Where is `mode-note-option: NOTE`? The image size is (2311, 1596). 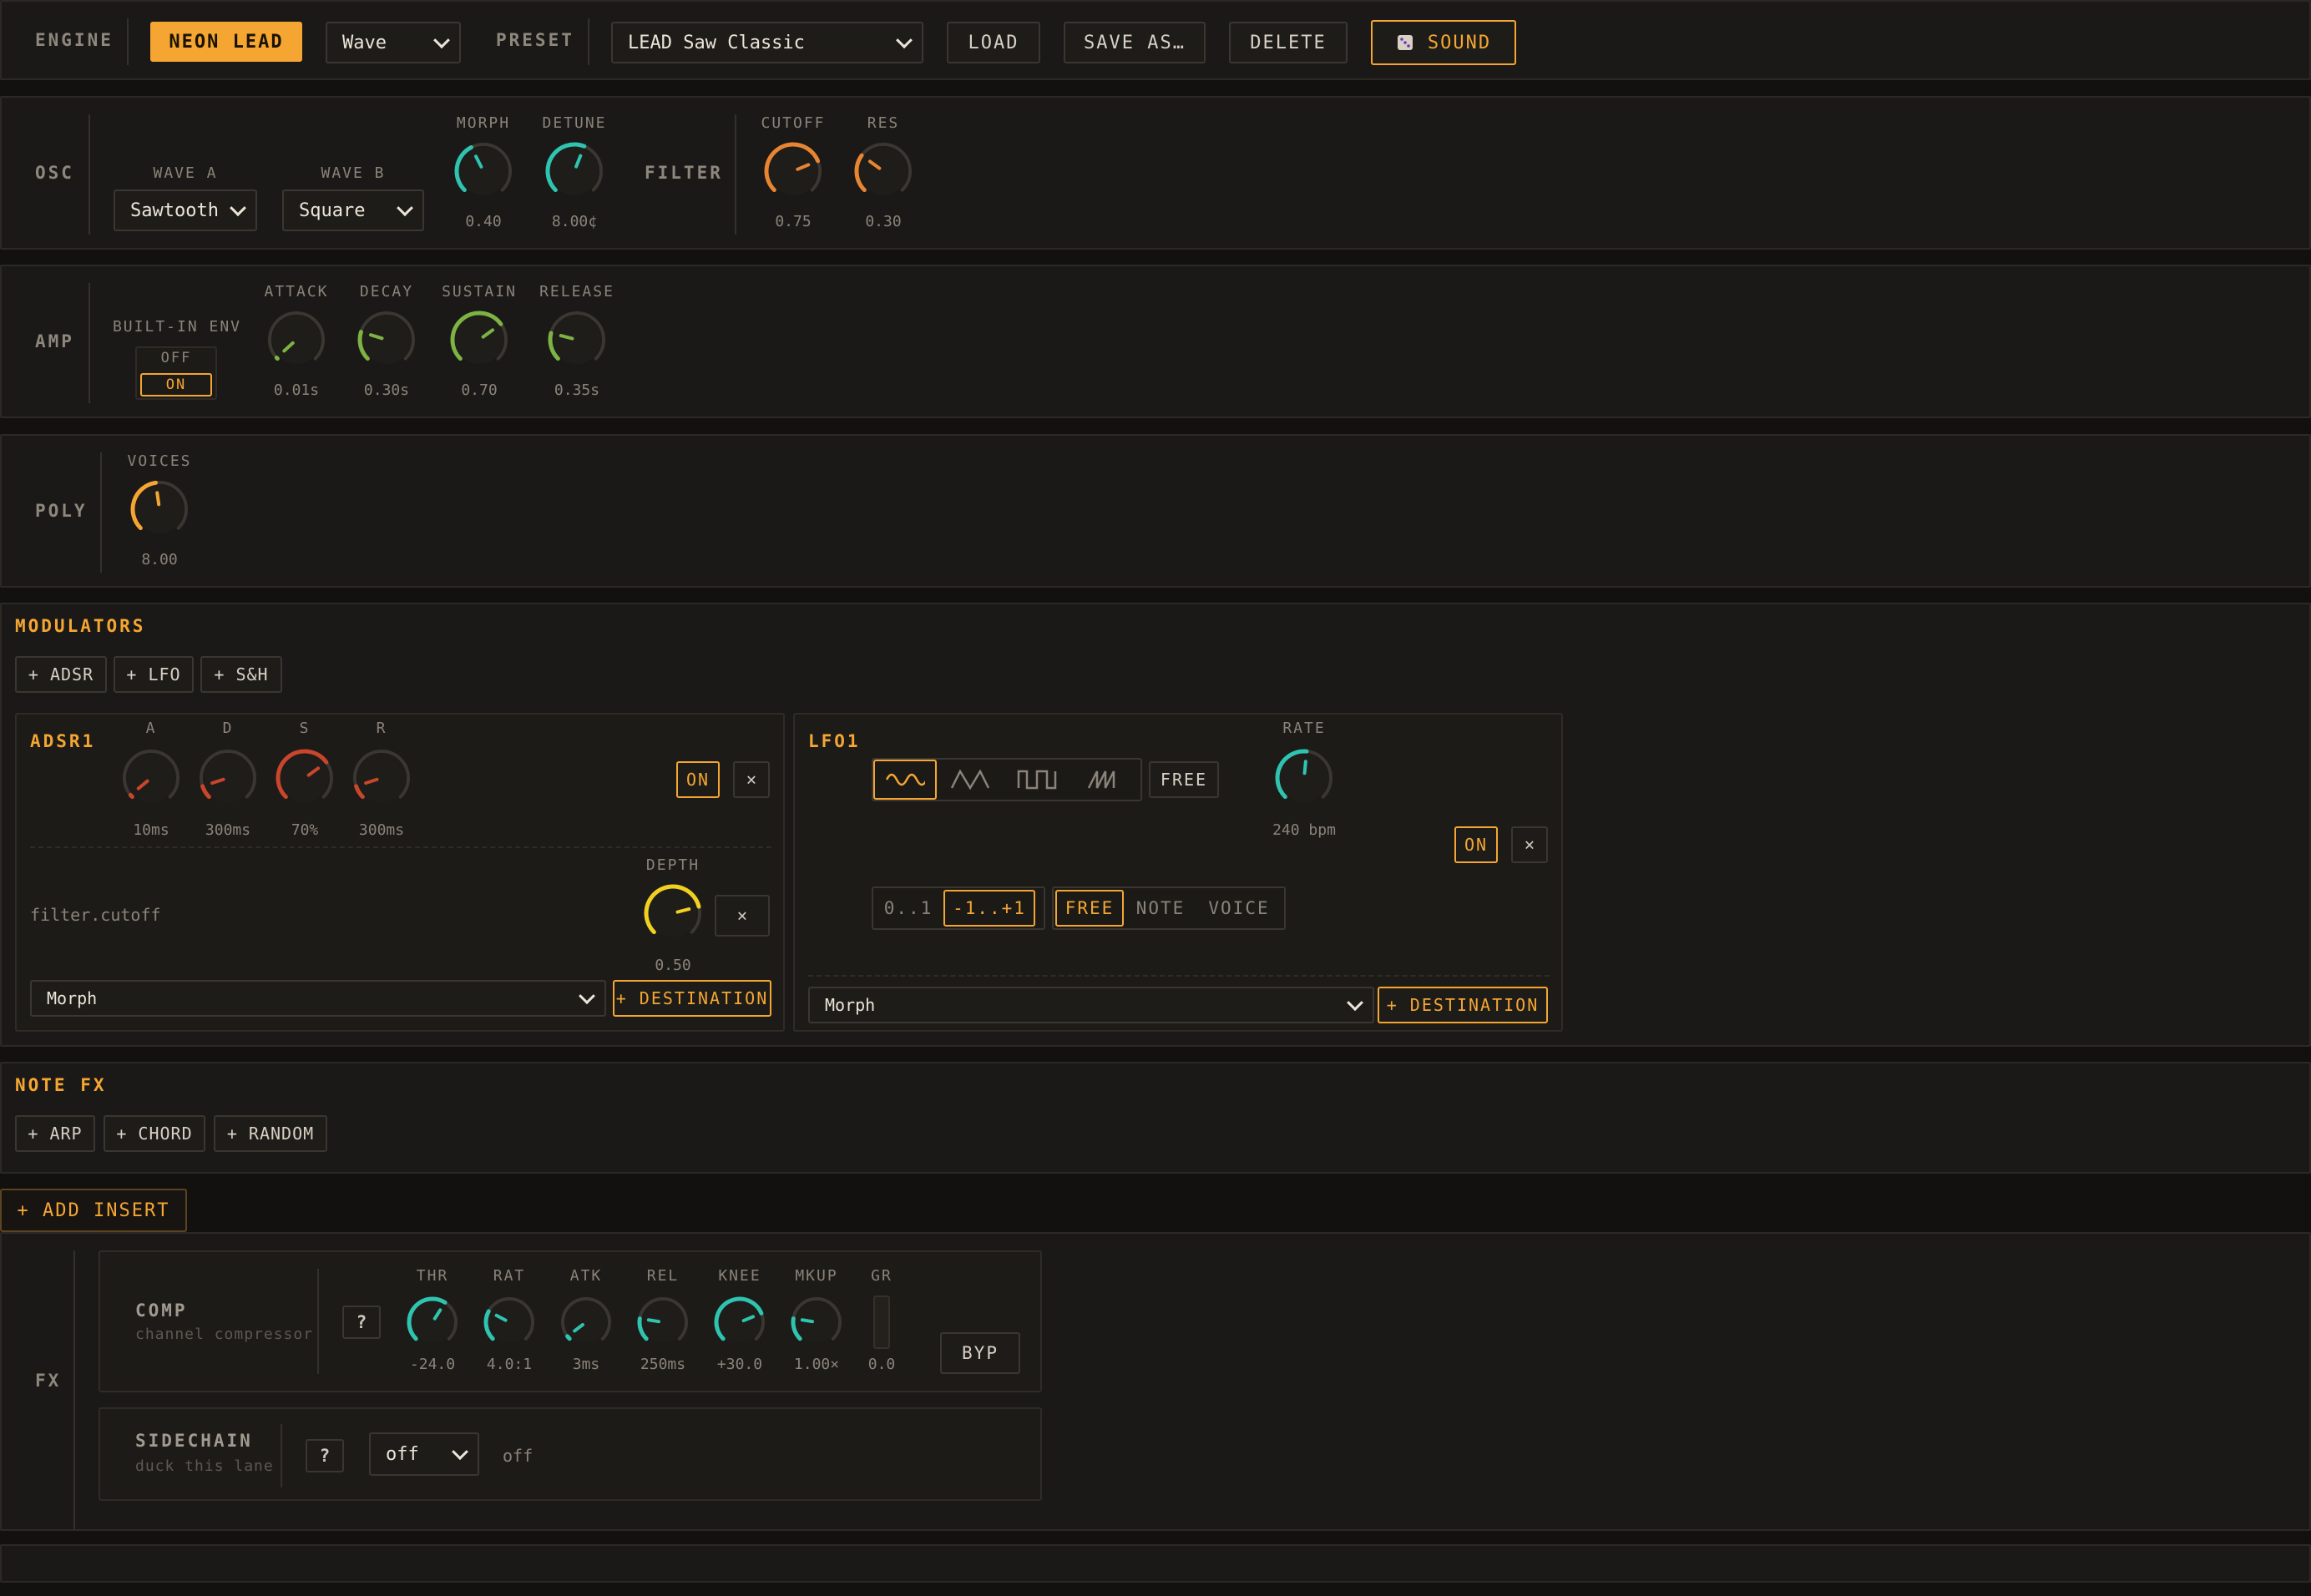
mode-note-option: NOTE is located at coordinates (1160, 908).